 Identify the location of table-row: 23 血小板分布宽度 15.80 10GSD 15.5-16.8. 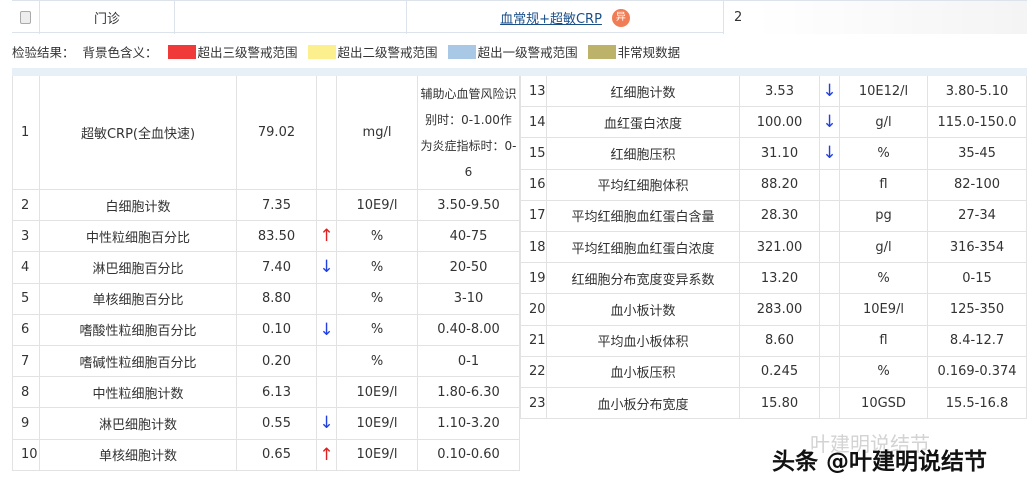
(773, 404).